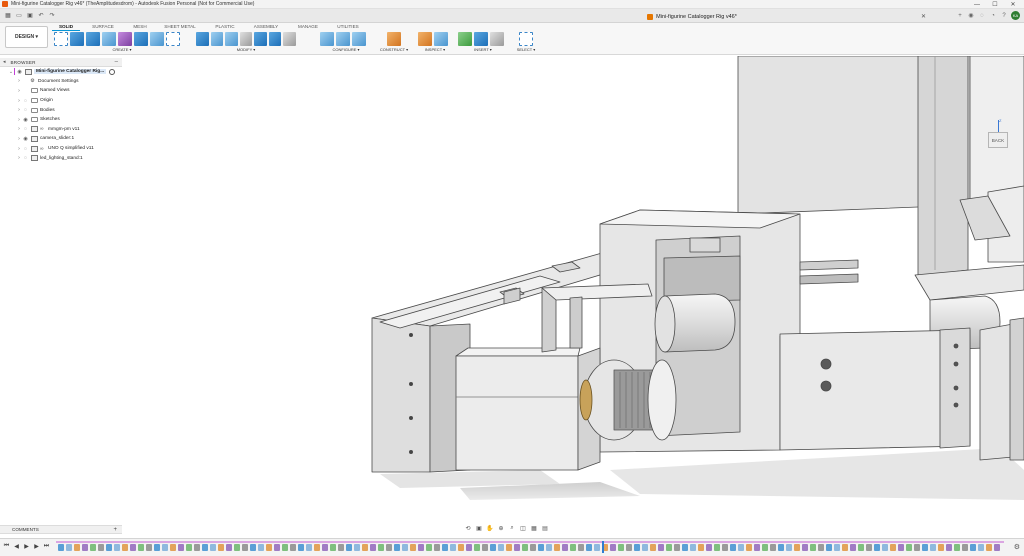 The width and height of the screenshot is (1024, 556). Describe the element at coordinates (112, 71) in the screenshot. I see `activate-target-icon` at that location.